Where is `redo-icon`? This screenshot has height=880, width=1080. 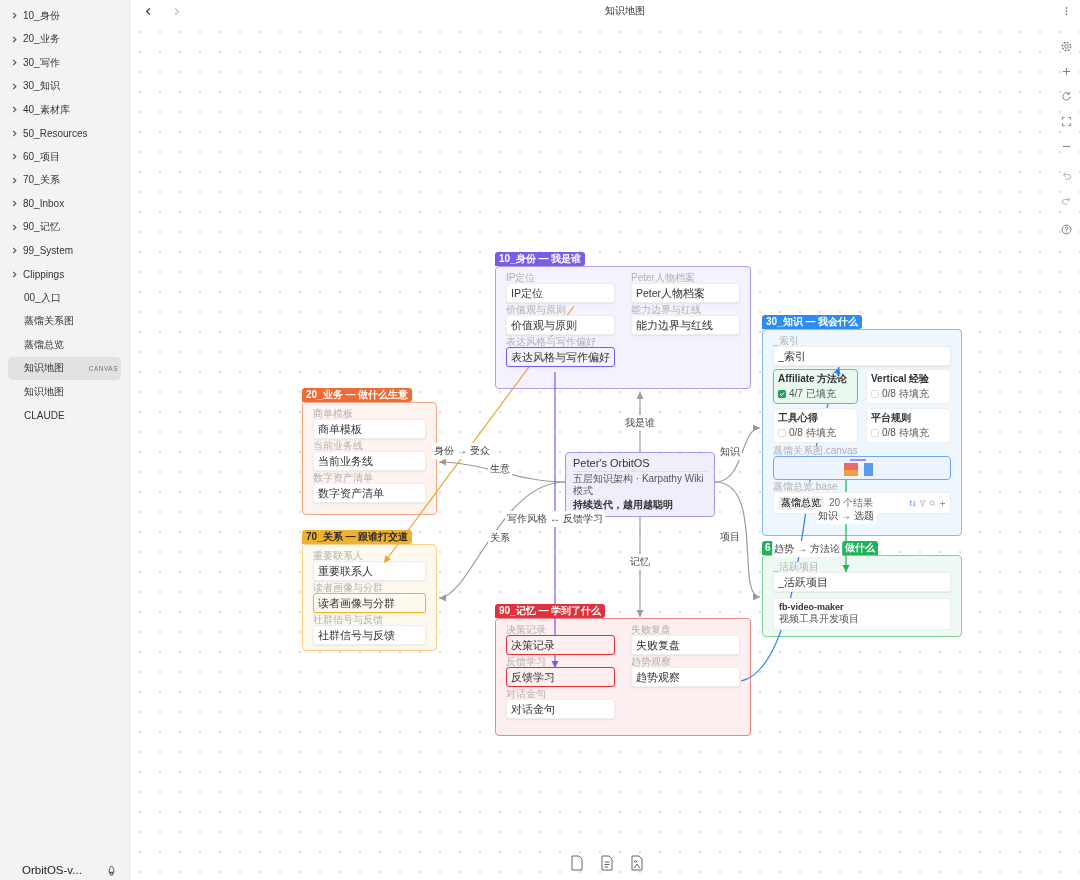
redo-icon is located at coordinates (1066, 200).